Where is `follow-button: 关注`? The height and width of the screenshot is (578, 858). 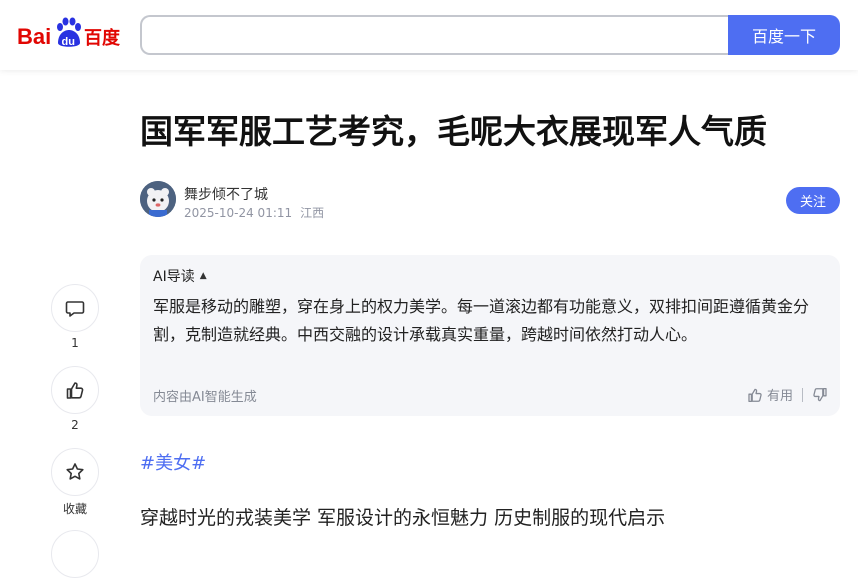
follow-button: 关注 is located at coordinates (813, 200).